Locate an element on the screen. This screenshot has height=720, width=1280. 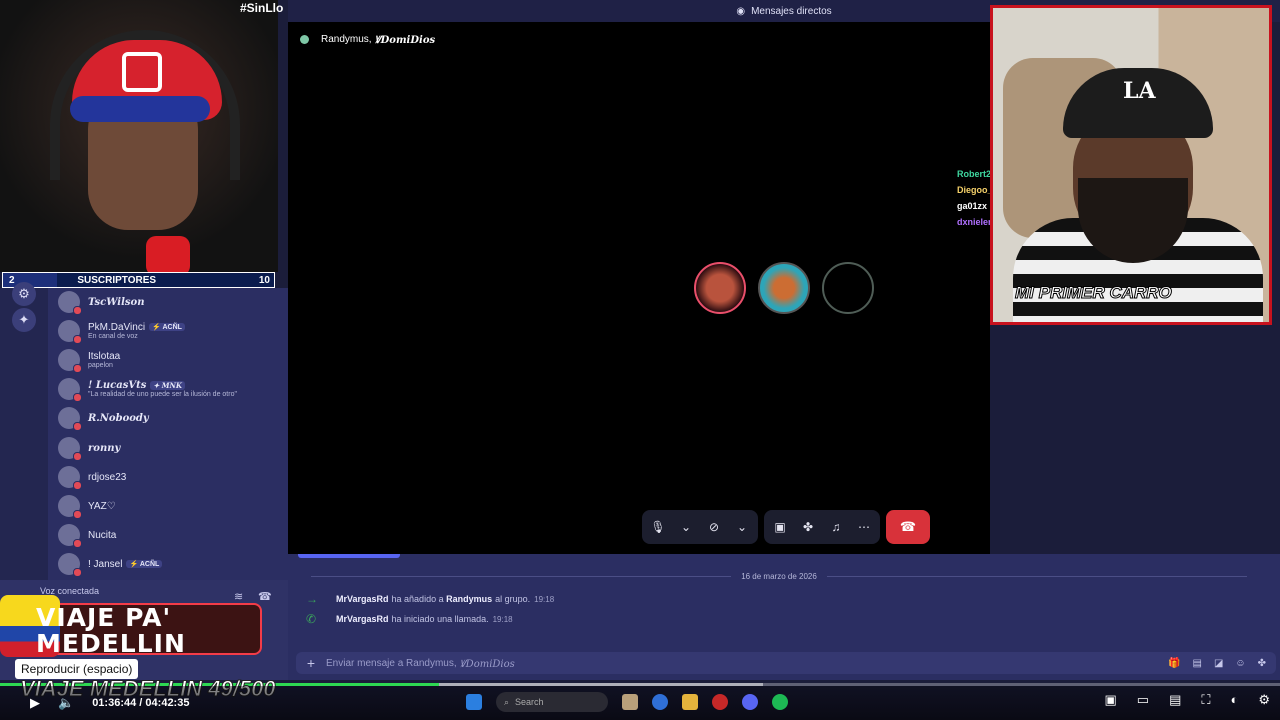
member-list-item: Itslotaa papelon is located at coordinates (89, 360).